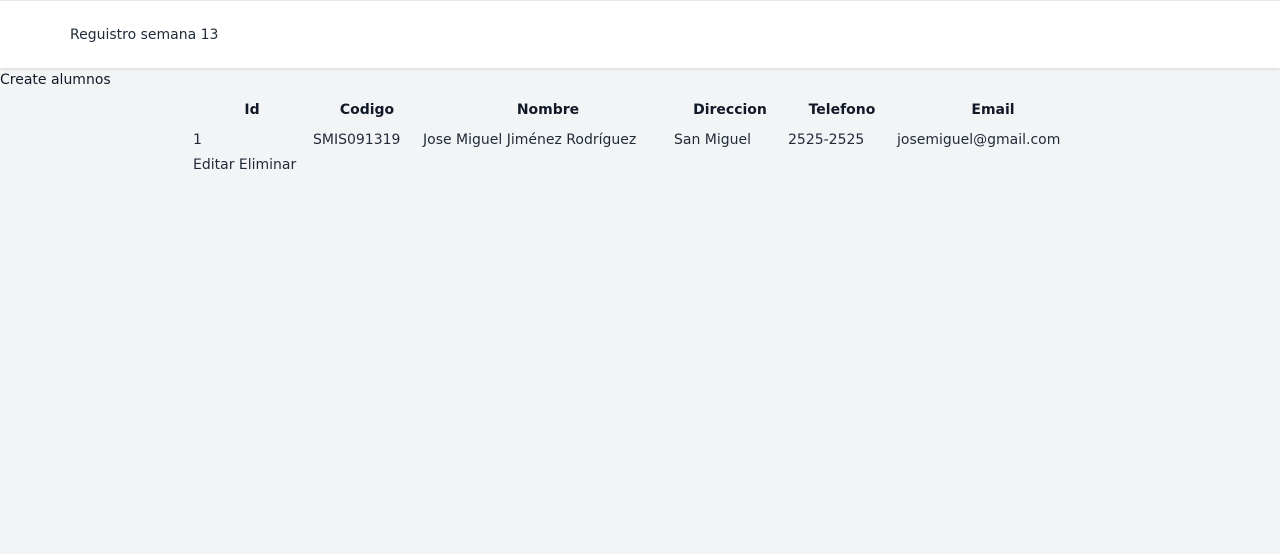 The height and width of the screenshot is (554, 1280). Describe the element at coordinates (213, 165) in the screenshot. I see `edit-link: Editar` at that location.